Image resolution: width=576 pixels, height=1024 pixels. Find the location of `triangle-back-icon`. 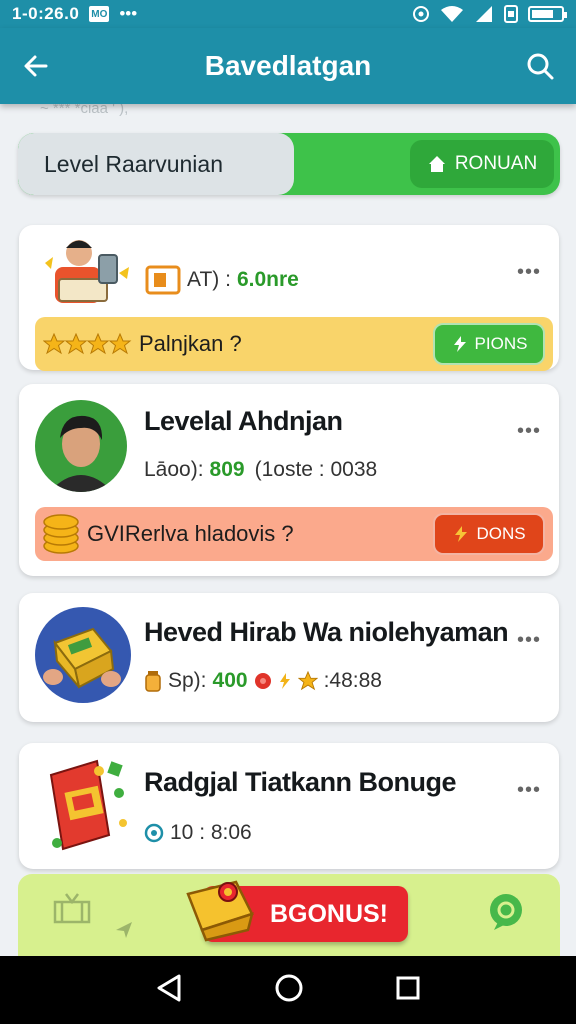

triangle-back-icon is located at coordinates (169, 987).